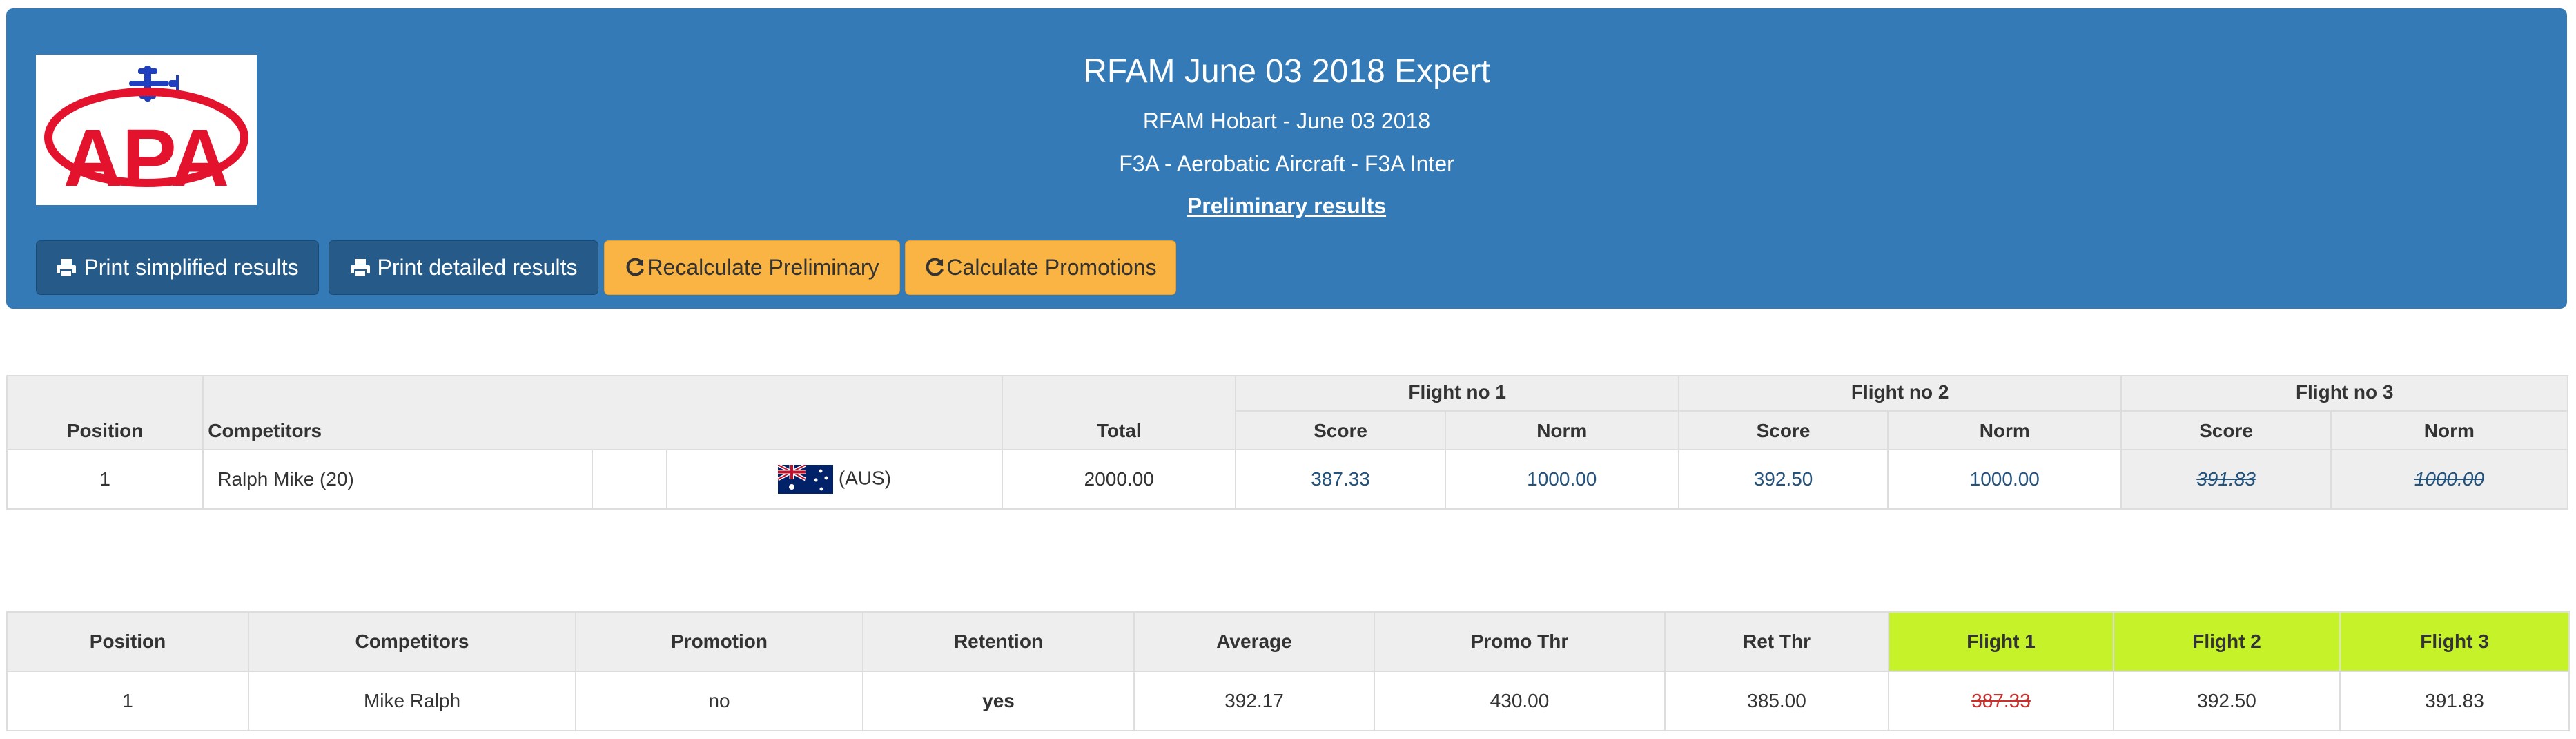  What do you see at coordinates (2005, 430) in the screenshot?
I see `col-f2-norm: Norm` at bounding box center [2005, 430].